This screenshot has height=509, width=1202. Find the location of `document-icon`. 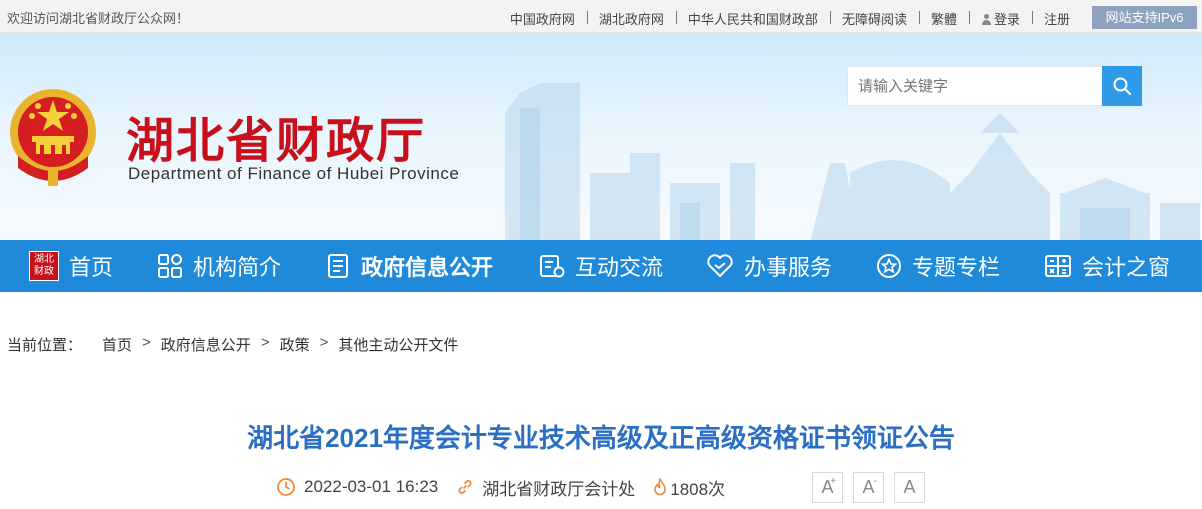

document-icon is located at coordinates (338, 266).